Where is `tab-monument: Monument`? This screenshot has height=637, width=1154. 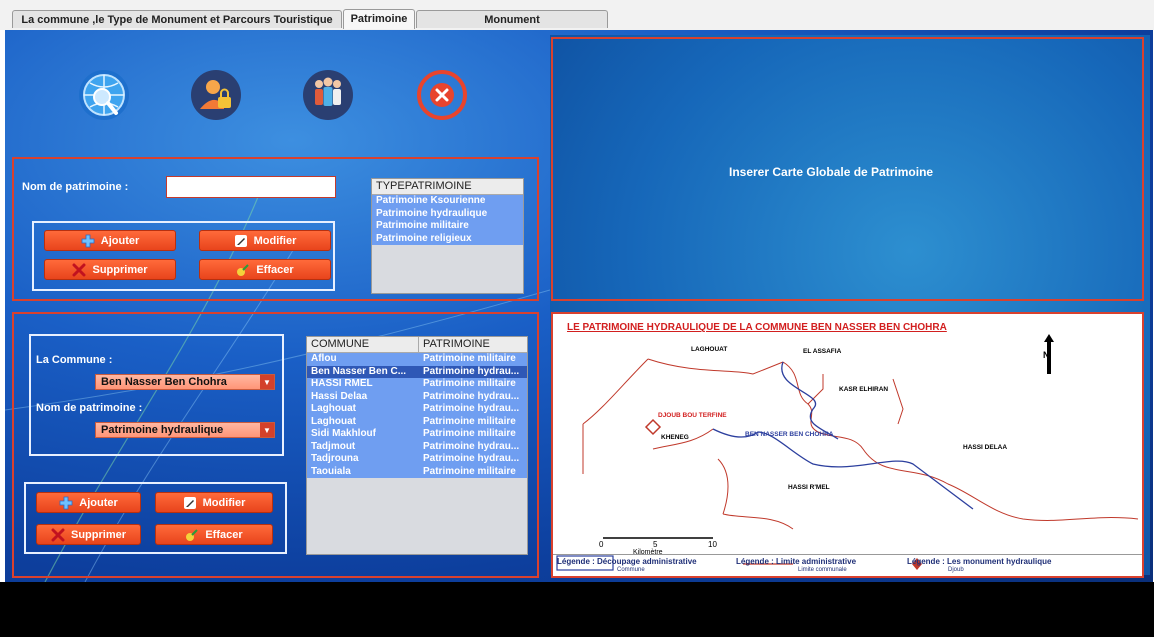
tab-monument: Monument is located at coordinates (512, 19).